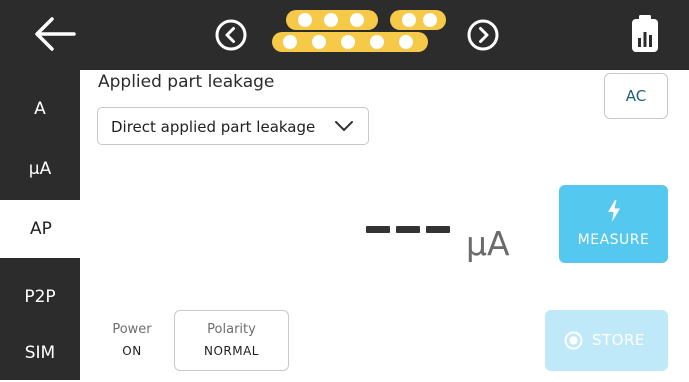 This screenshot has height=382, width=689. What do you see at coordinates (132, 351) in the screenshot?
I see `power-status: ON` at bounding box center [132, 351].